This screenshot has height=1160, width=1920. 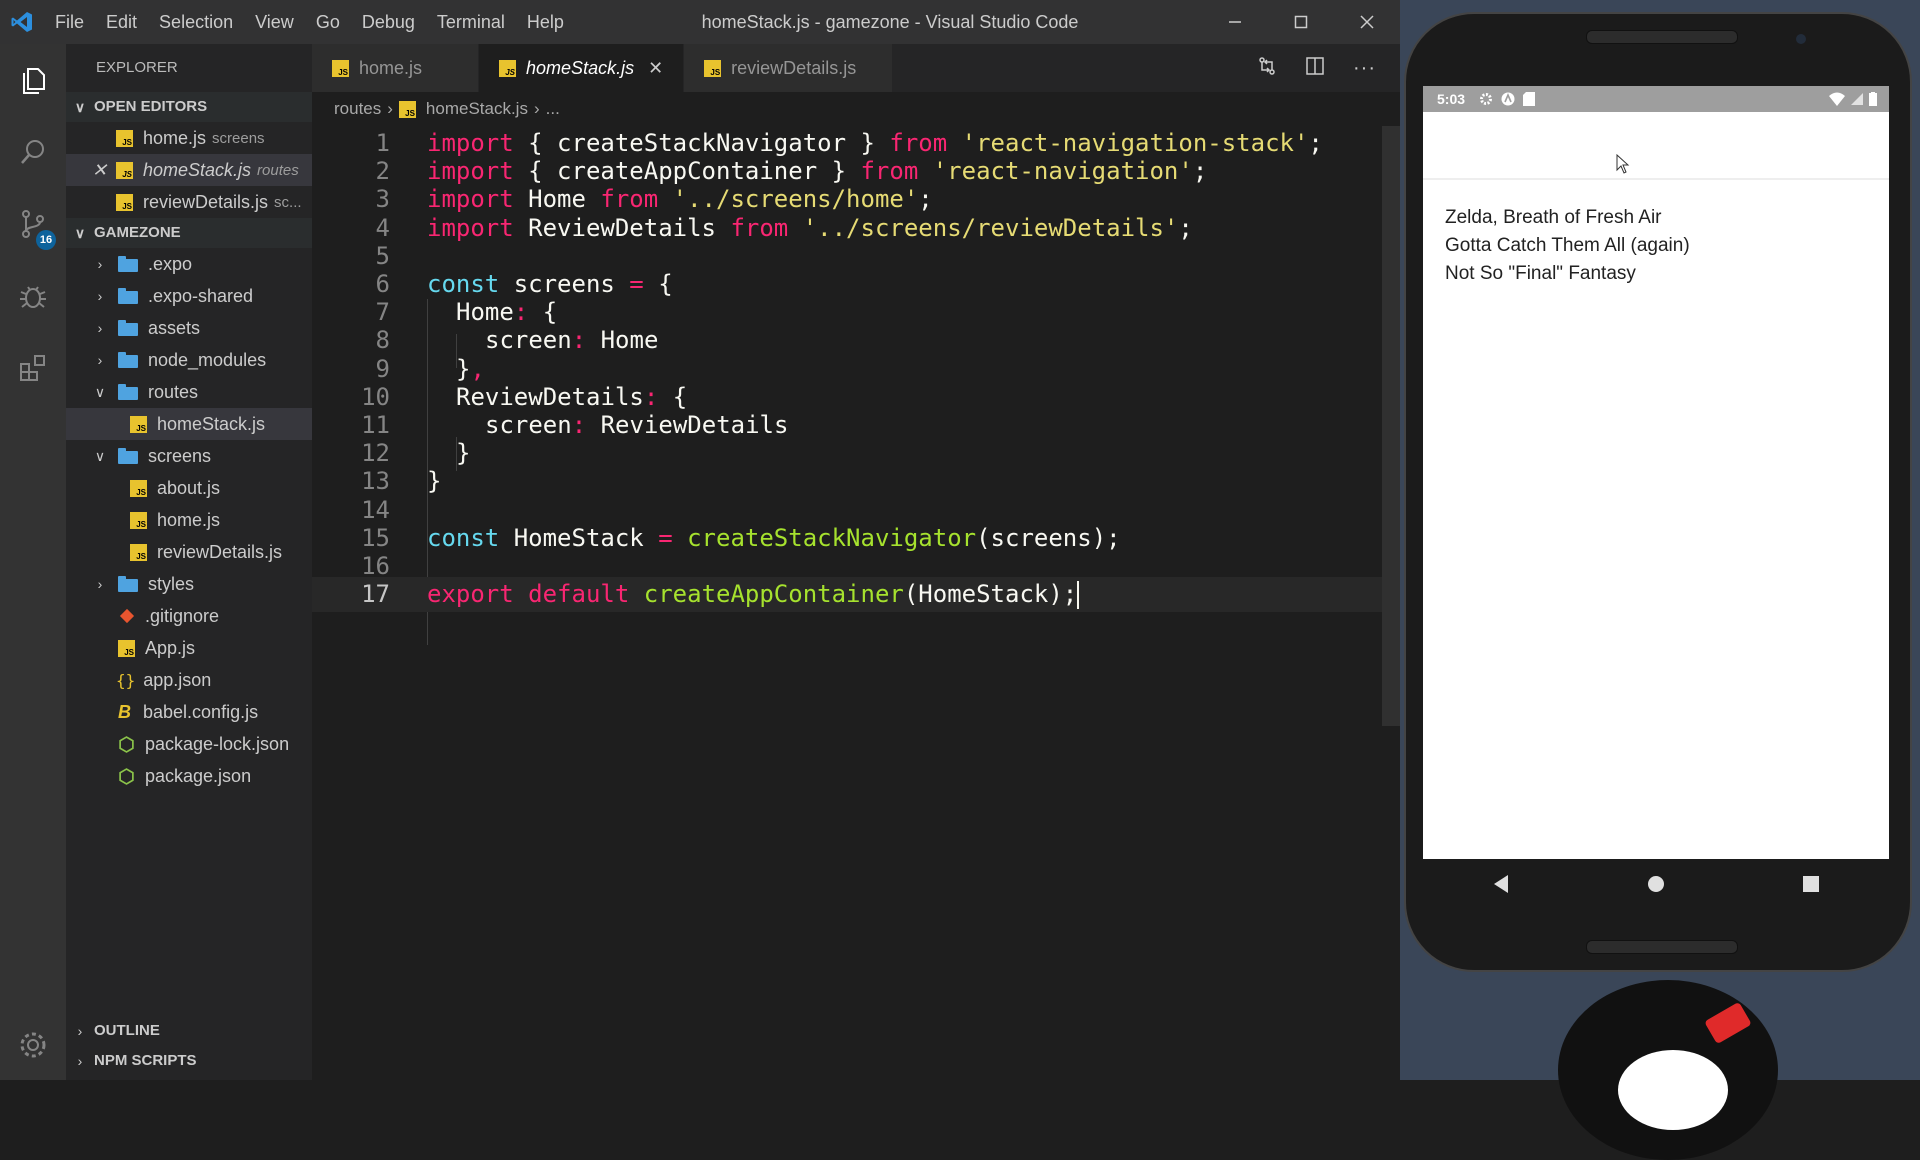 I want to click on menu-selection: Selection, so click(x=196, y=22).